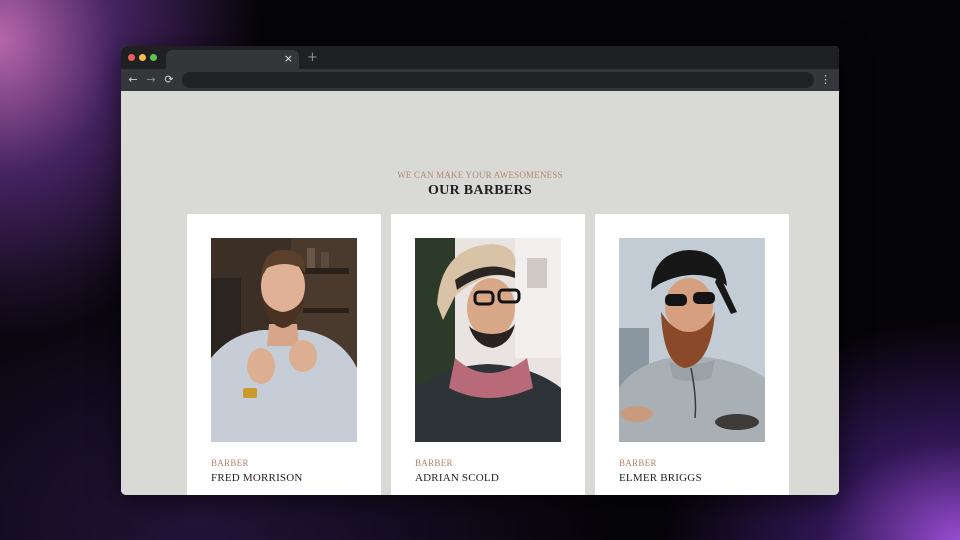 This screenshot has width=960, height=540. Describe the element at coordinates (457, 478) in the screenshot. I see `barber-name: ADRIAN SCOLD` at that location.